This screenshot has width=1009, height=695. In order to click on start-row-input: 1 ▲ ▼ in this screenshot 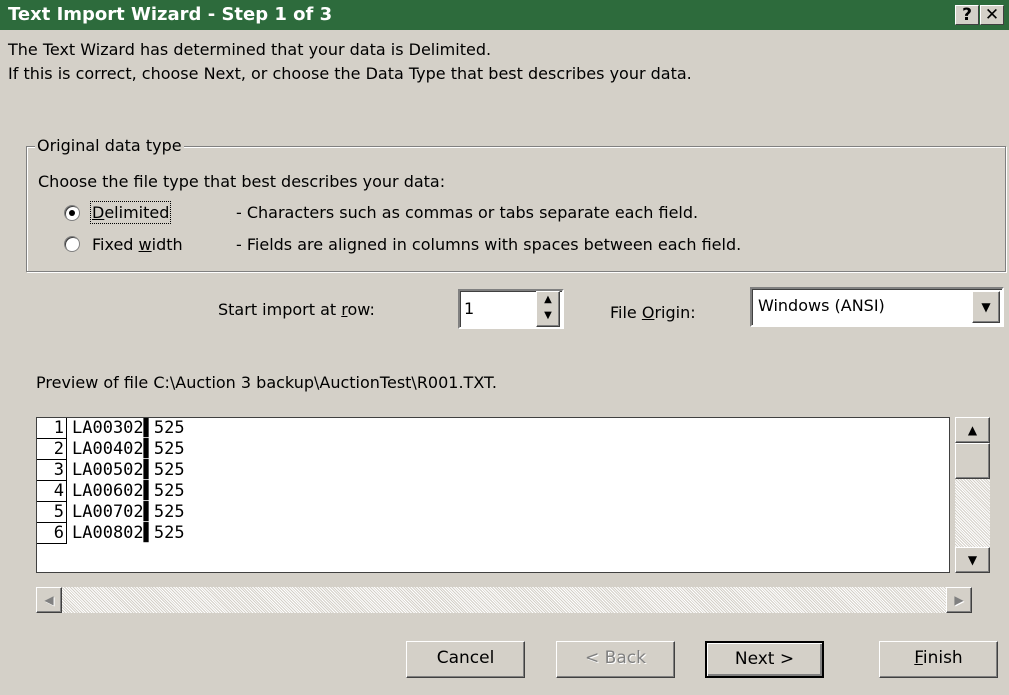, I will do `click(511, 309)`.